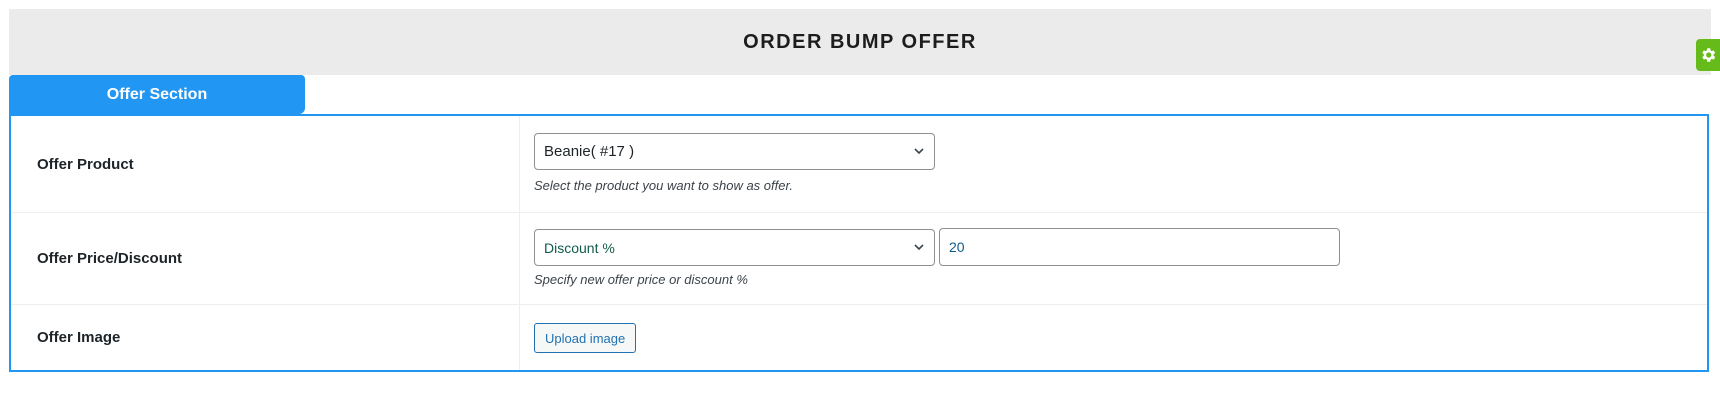  I want to click on discount-type-select-value: Discount %, so click(579, 247).